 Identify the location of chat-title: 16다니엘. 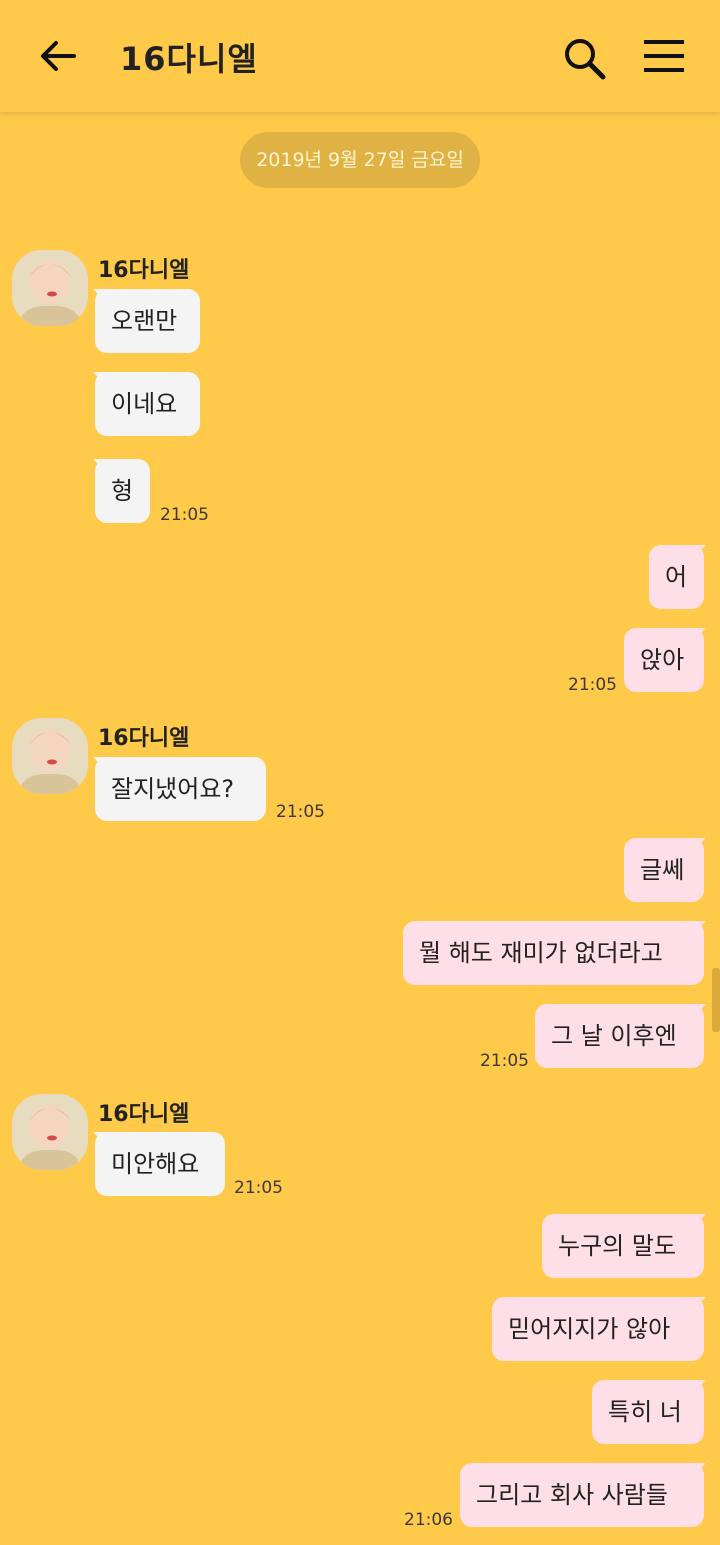
(189, 59).